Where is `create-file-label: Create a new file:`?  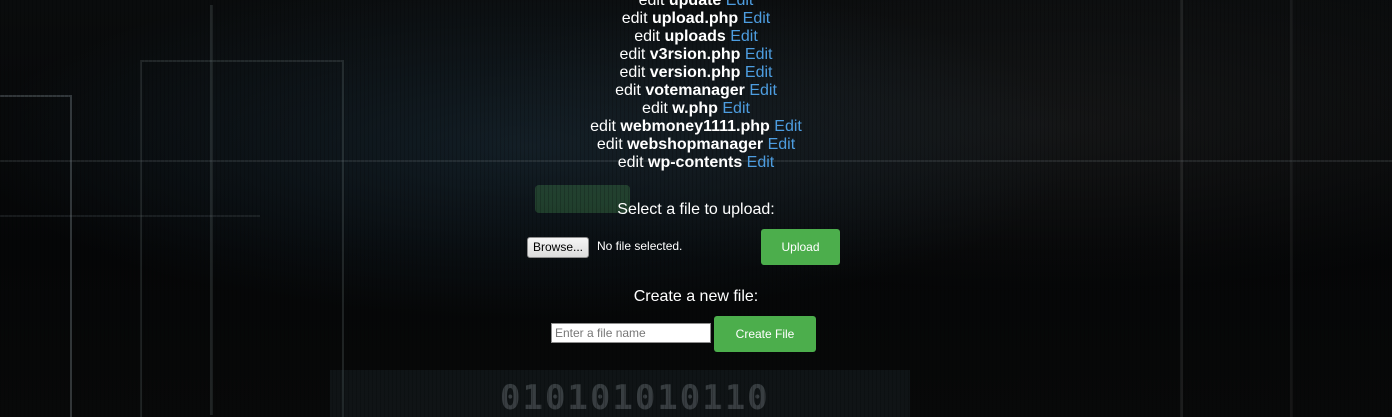 create-file-label: Create a new file: is located at coordinates (696, 296).